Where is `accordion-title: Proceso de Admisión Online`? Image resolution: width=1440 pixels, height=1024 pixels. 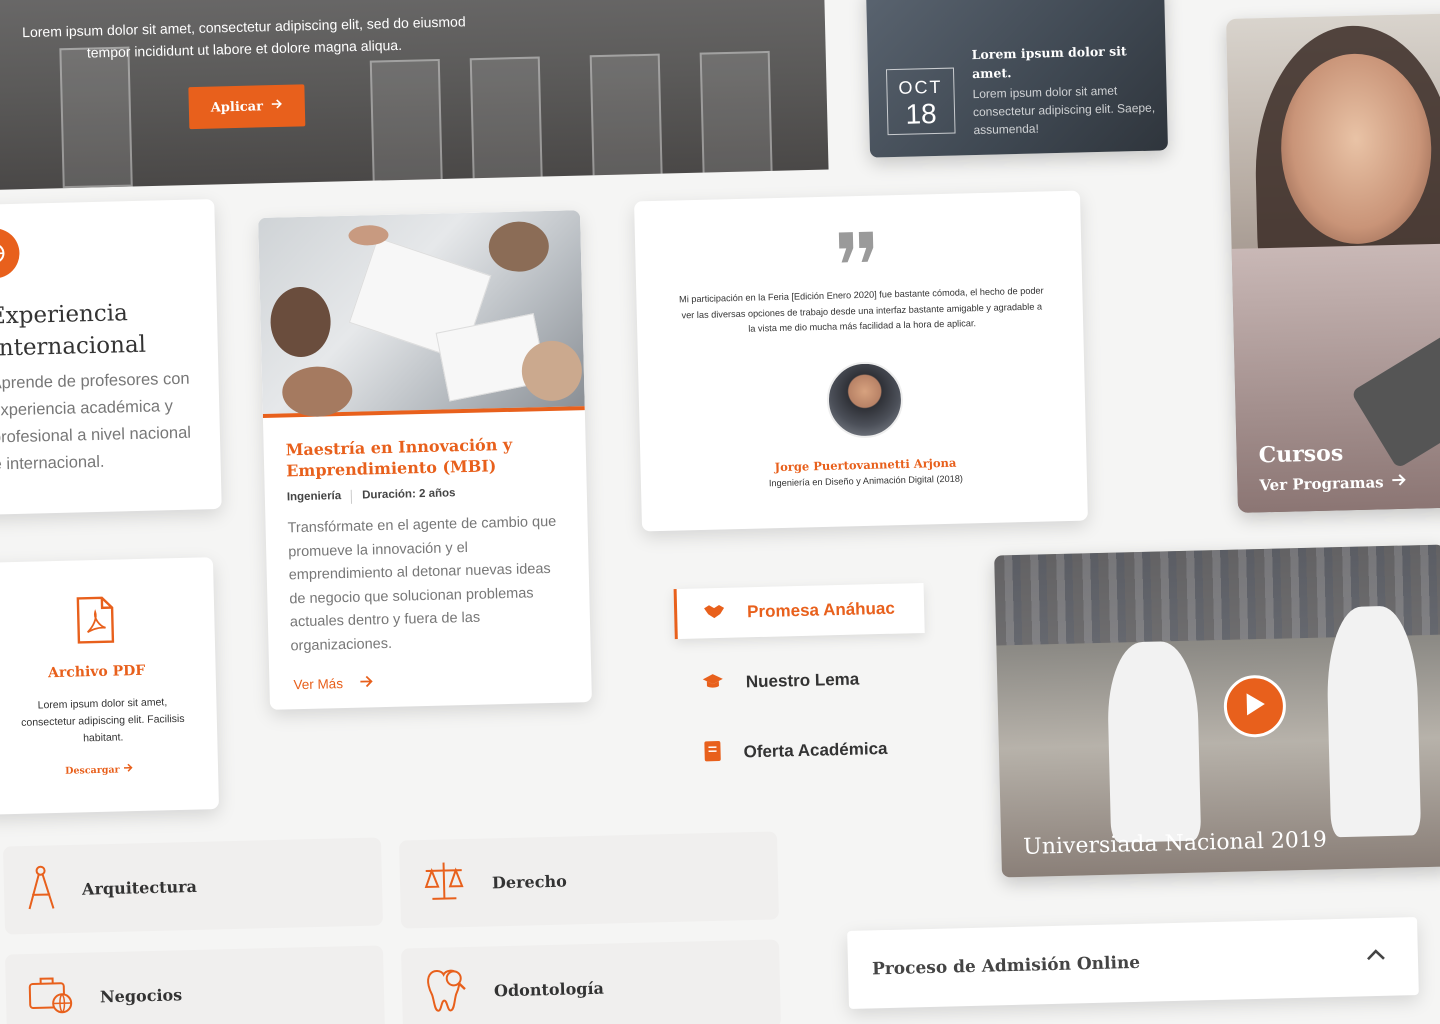
accordion-title: Proceso de Admisión Online is located at coordinates (1006, 966).